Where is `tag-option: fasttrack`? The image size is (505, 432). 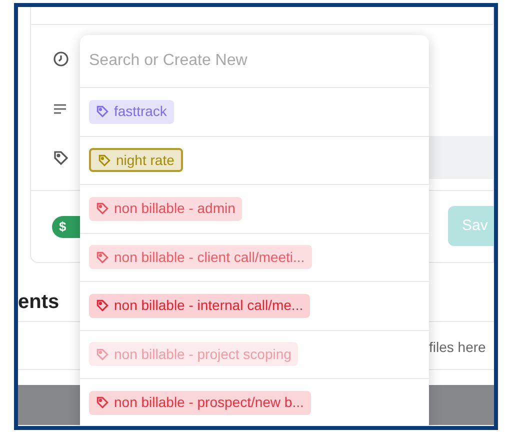
tag-option: fasttrack is located at coordinates (131, 112).